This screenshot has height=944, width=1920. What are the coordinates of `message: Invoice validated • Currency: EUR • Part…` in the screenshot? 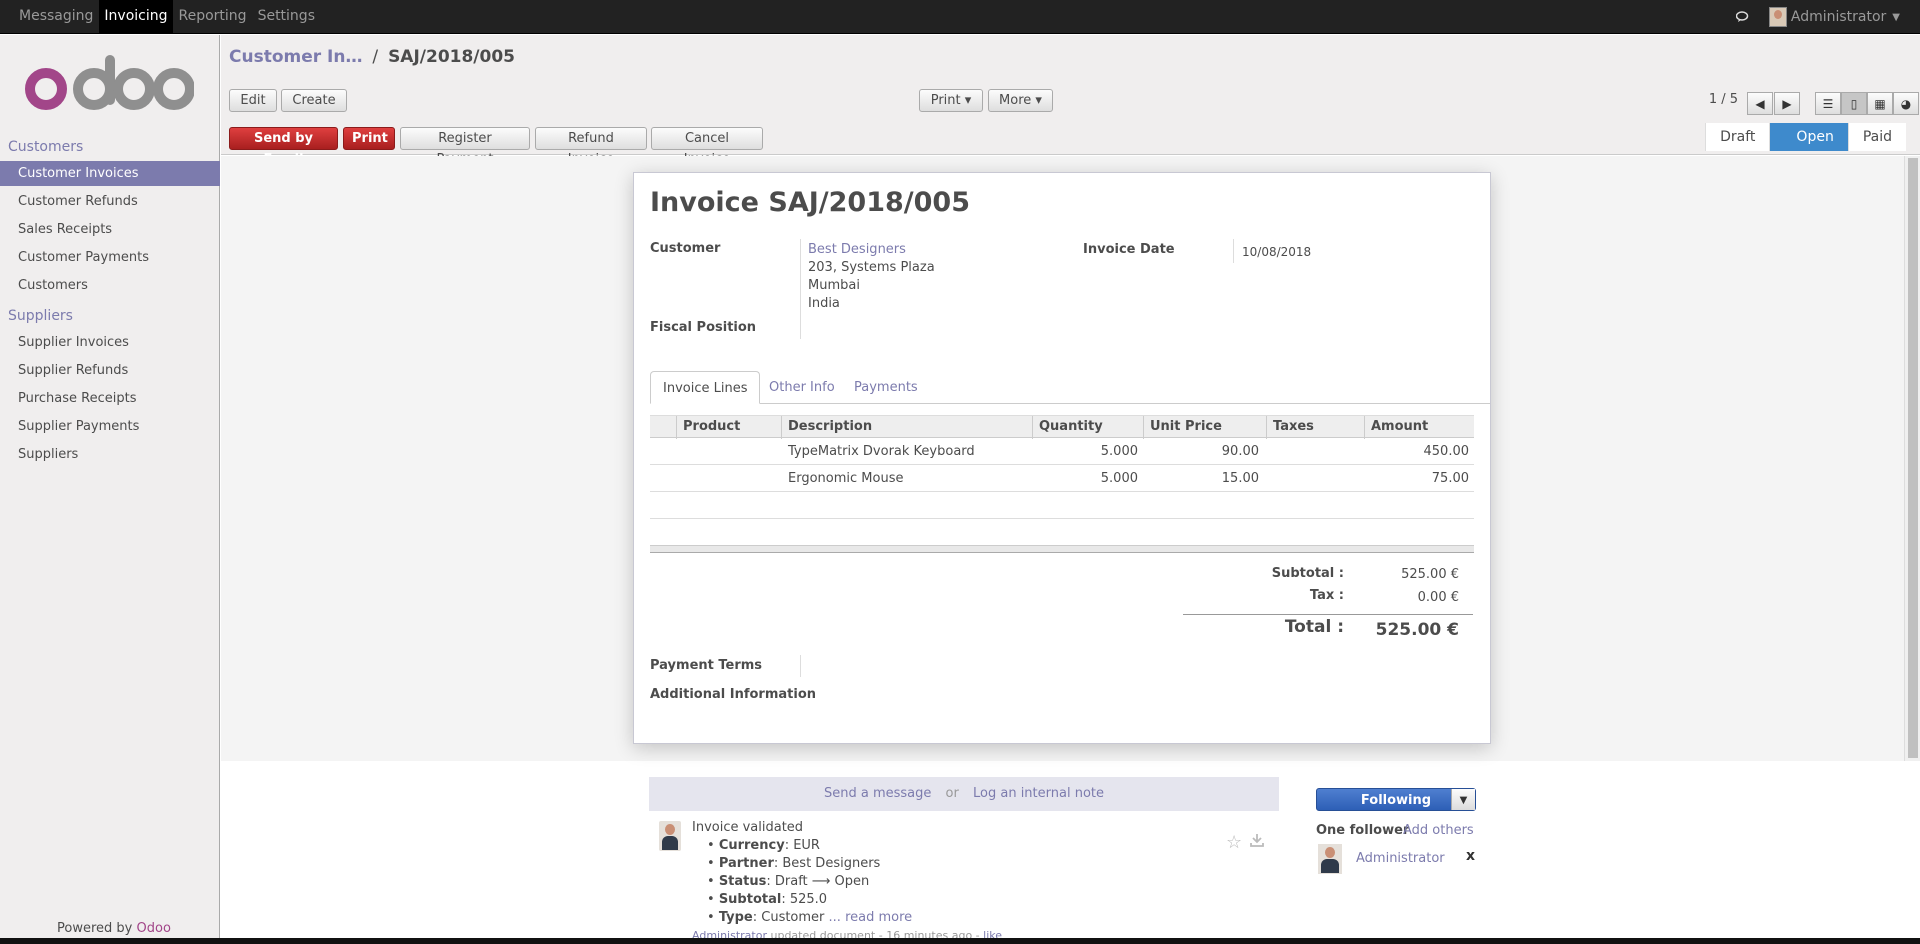 It's located at (847, 881).